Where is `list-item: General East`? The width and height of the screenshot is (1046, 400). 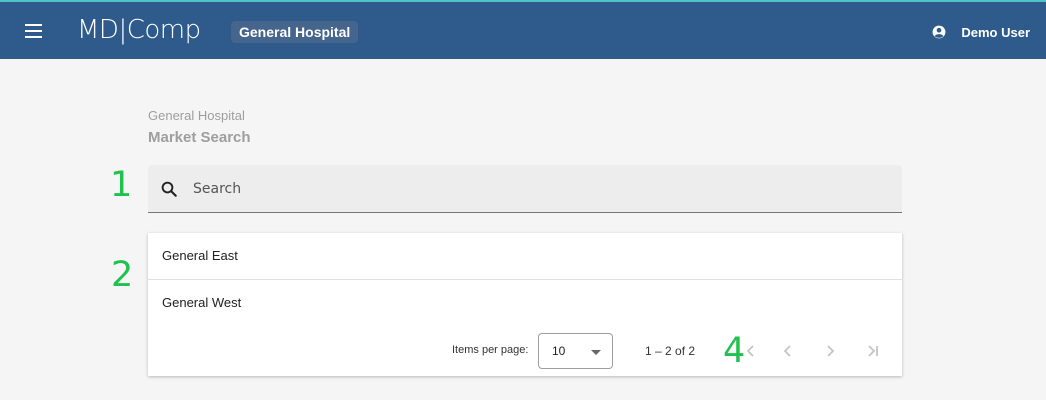
list-item: General East is located at coordinates (525, 256).